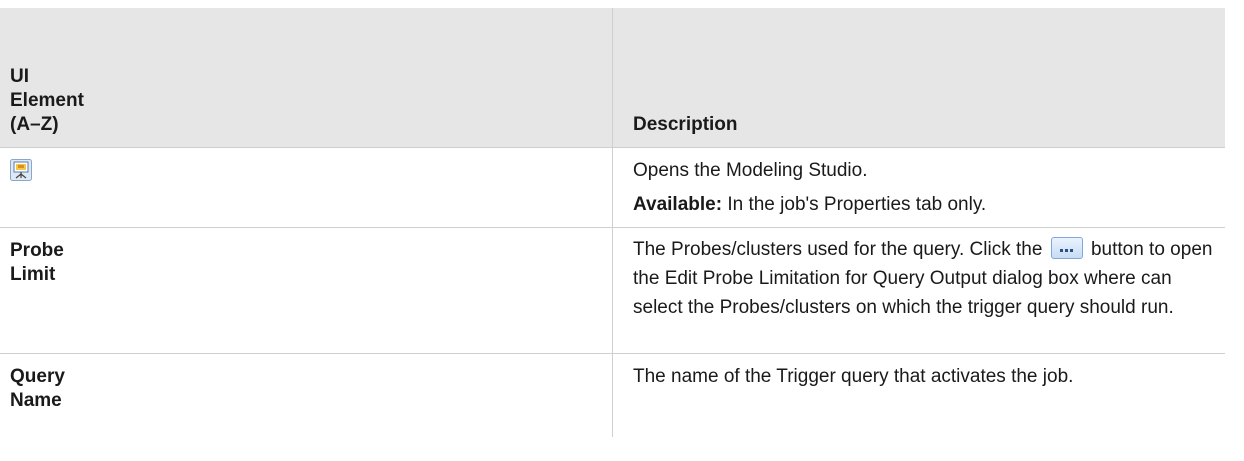  What do you see at coordinates (37, 376) in the screenshot?
I see `element-label-line-1: Query` at bounding box center [37, 376].